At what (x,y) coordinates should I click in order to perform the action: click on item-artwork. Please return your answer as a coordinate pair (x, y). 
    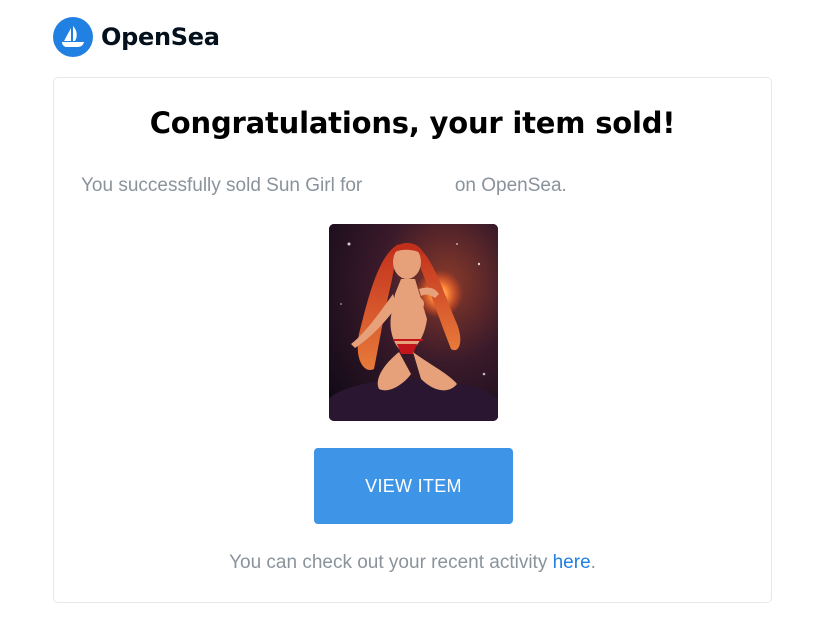
    Looking at the image, I should click on (413, 322).